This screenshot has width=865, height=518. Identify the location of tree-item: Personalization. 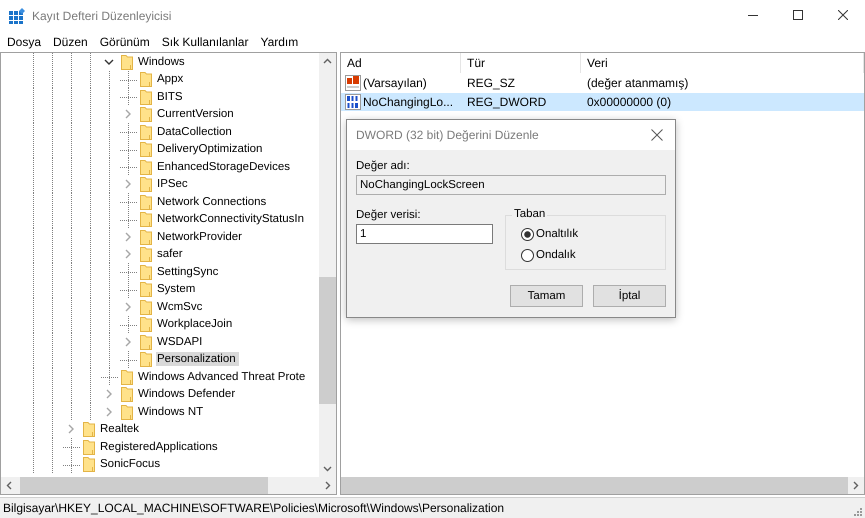
(197, 359).